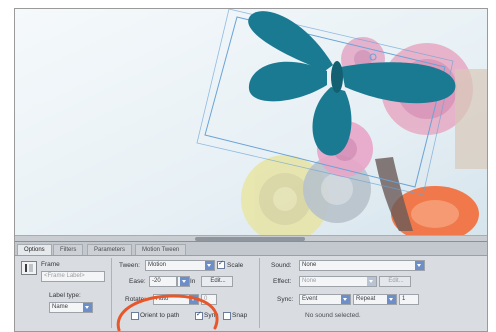 The image size is (496, 332). I want to click on effect-value: None, so click(309, 281).